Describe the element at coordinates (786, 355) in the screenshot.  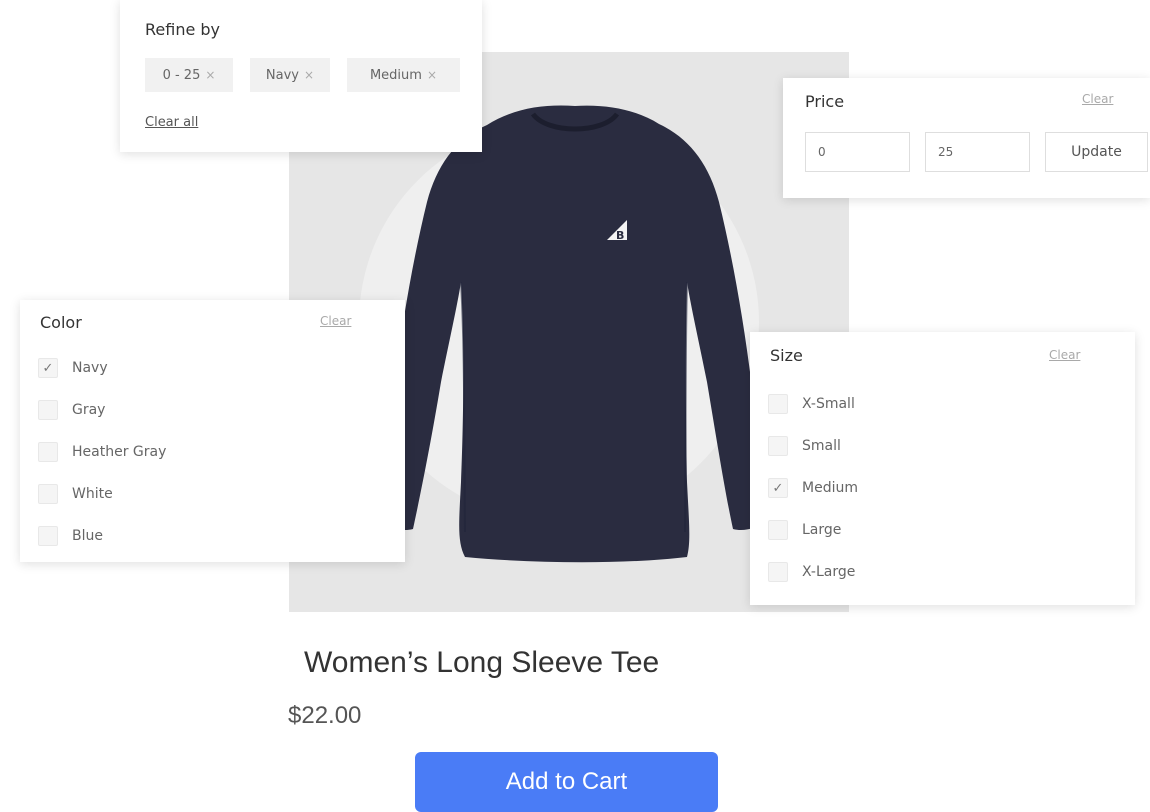
I see `size-title: Size` at that location.